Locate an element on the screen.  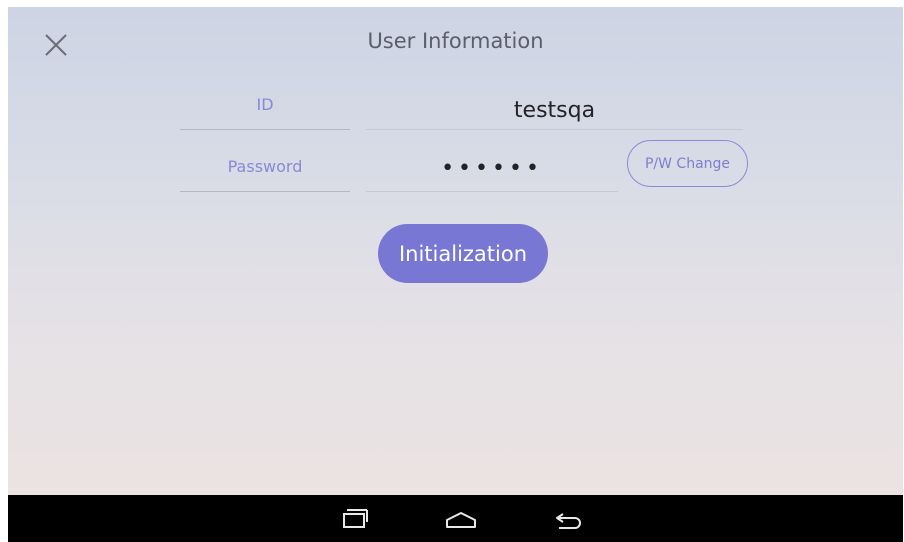
recent-apps-icon is located at coordinates (355, 518).